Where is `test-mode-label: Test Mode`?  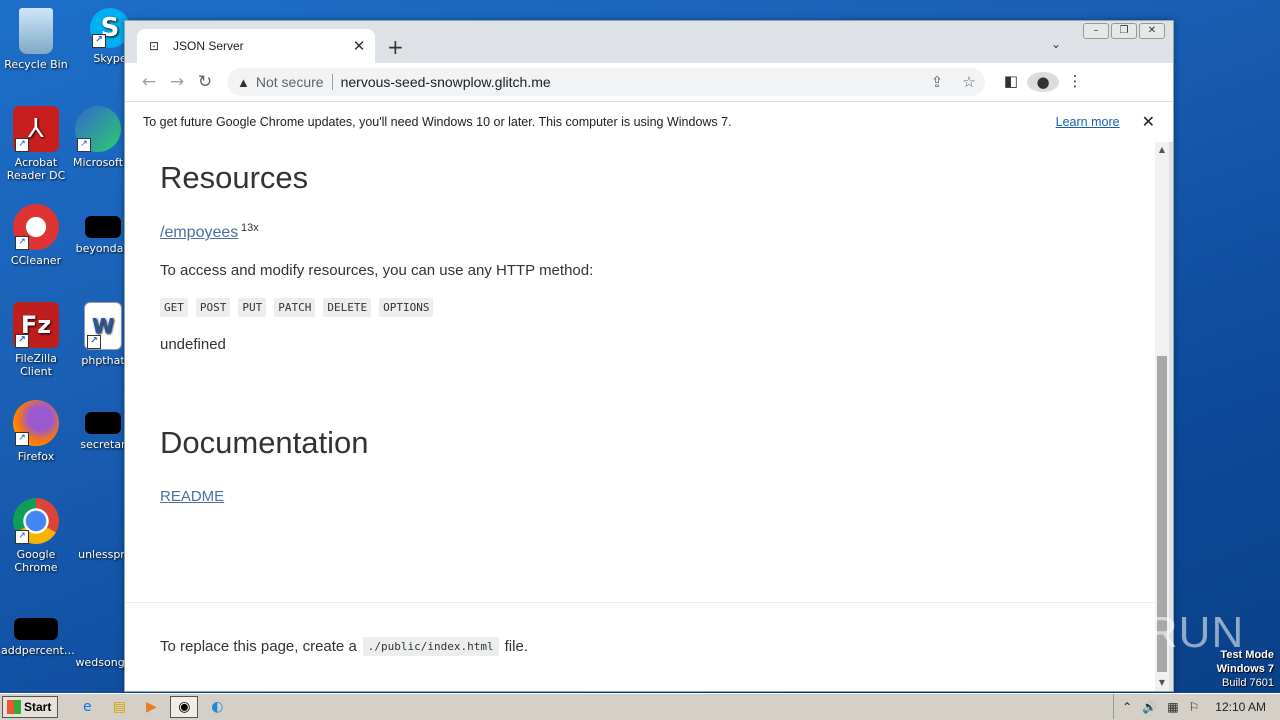 test-mode-label: Test Mode is located at coordinates (1247, 655).